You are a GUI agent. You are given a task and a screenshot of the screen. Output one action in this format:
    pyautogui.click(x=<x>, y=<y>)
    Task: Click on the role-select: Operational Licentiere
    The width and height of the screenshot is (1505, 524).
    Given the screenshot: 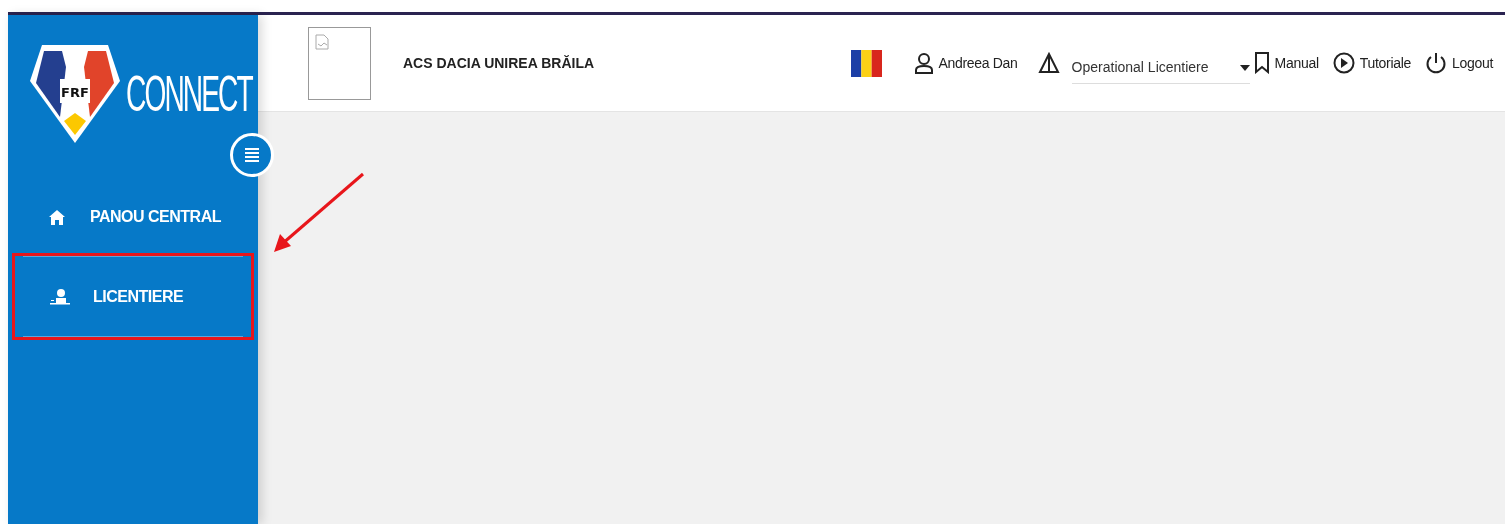 What is the action you would take?
    pyautogui.click(x=1160, y=68)
    